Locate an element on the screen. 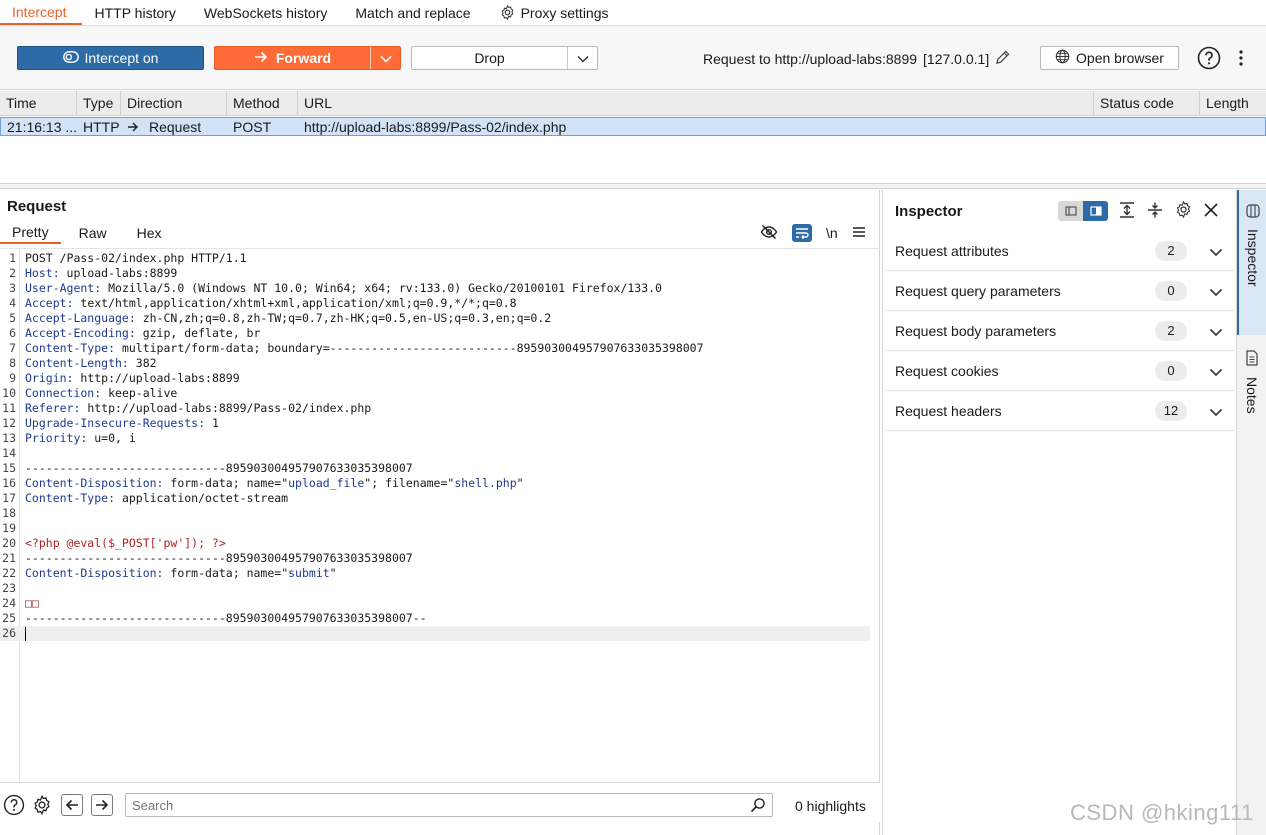 The width and height of the screenshot is (1266, 835). hide-icon is located at coordinates (769, 233).